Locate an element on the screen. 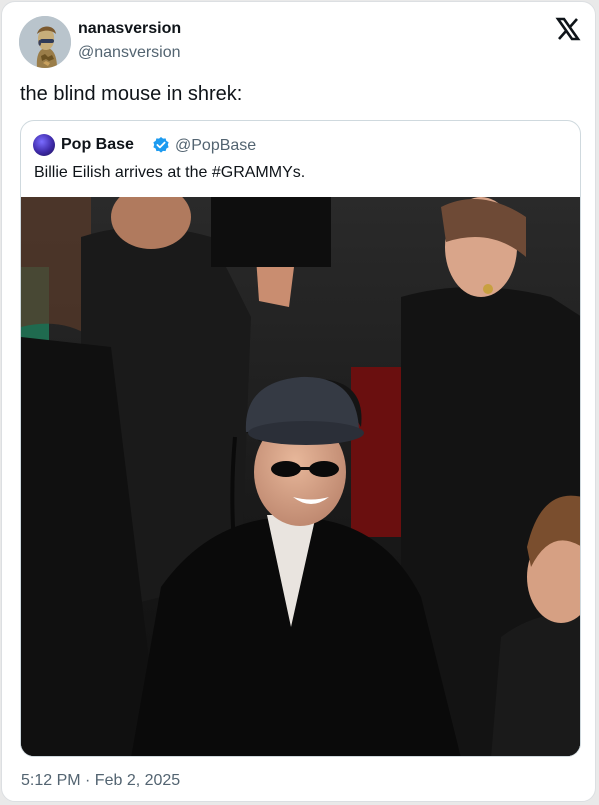  author-handle: @nansversion is located at coordinates (129, 53).